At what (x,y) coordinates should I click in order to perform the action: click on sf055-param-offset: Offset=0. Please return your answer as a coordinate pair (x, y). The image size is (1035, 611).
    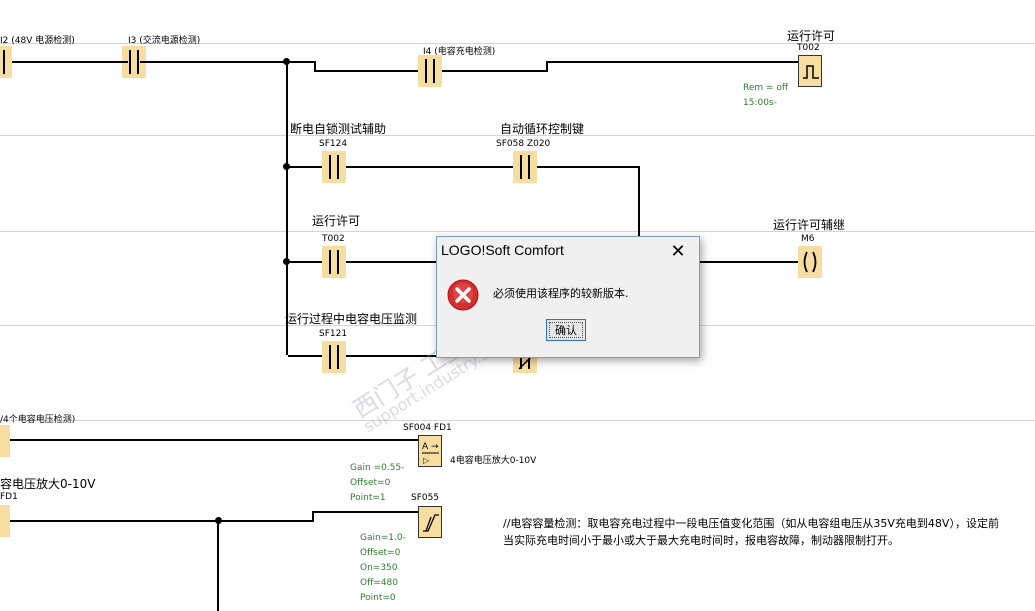
    Looking at the image, I should click on (380, 553).